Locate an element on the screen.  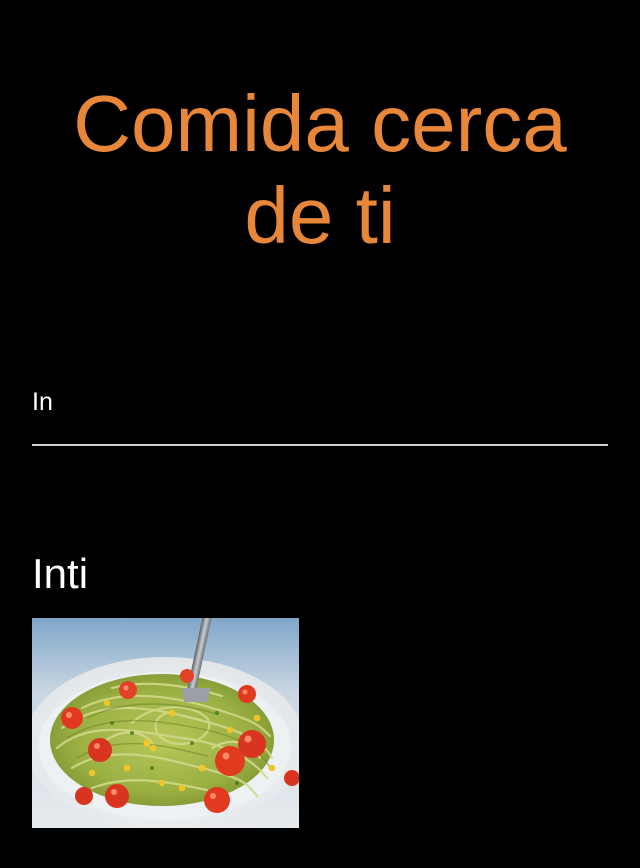
restaurant-image is located at coordinates (165, 723).